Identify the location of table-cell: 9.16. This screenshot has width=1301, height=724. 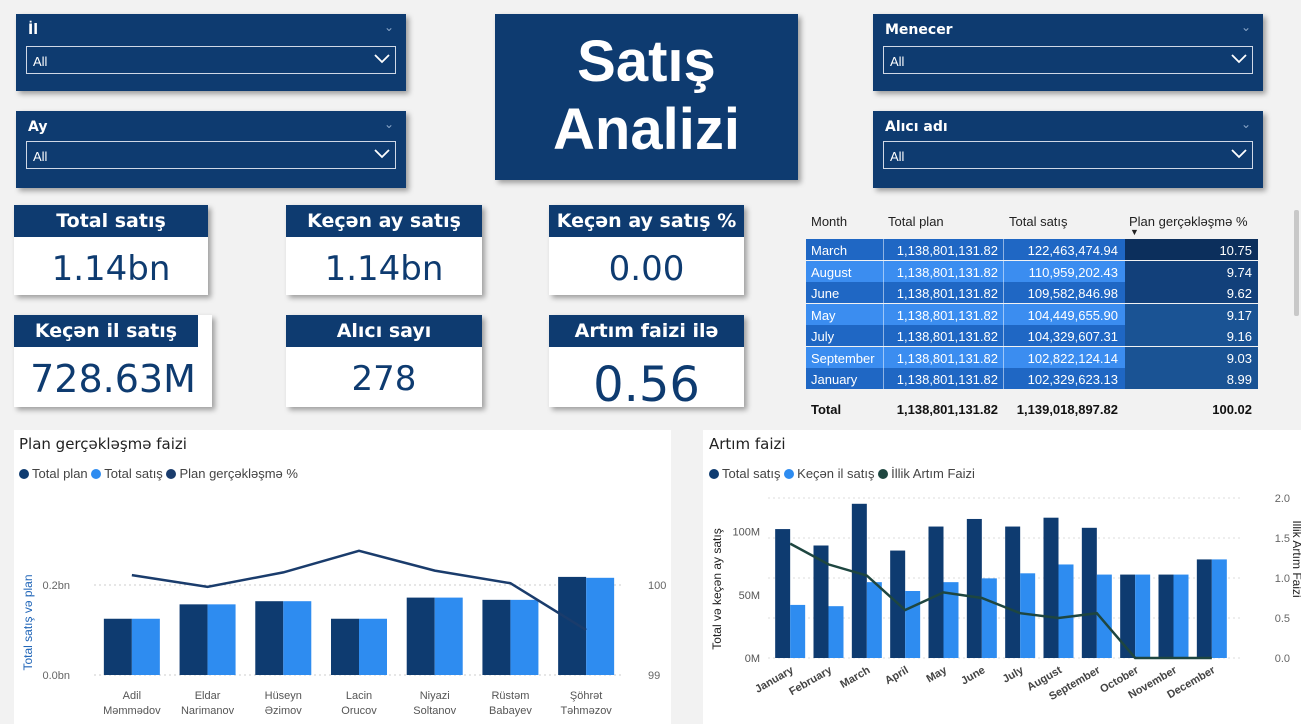
(1239, 336).